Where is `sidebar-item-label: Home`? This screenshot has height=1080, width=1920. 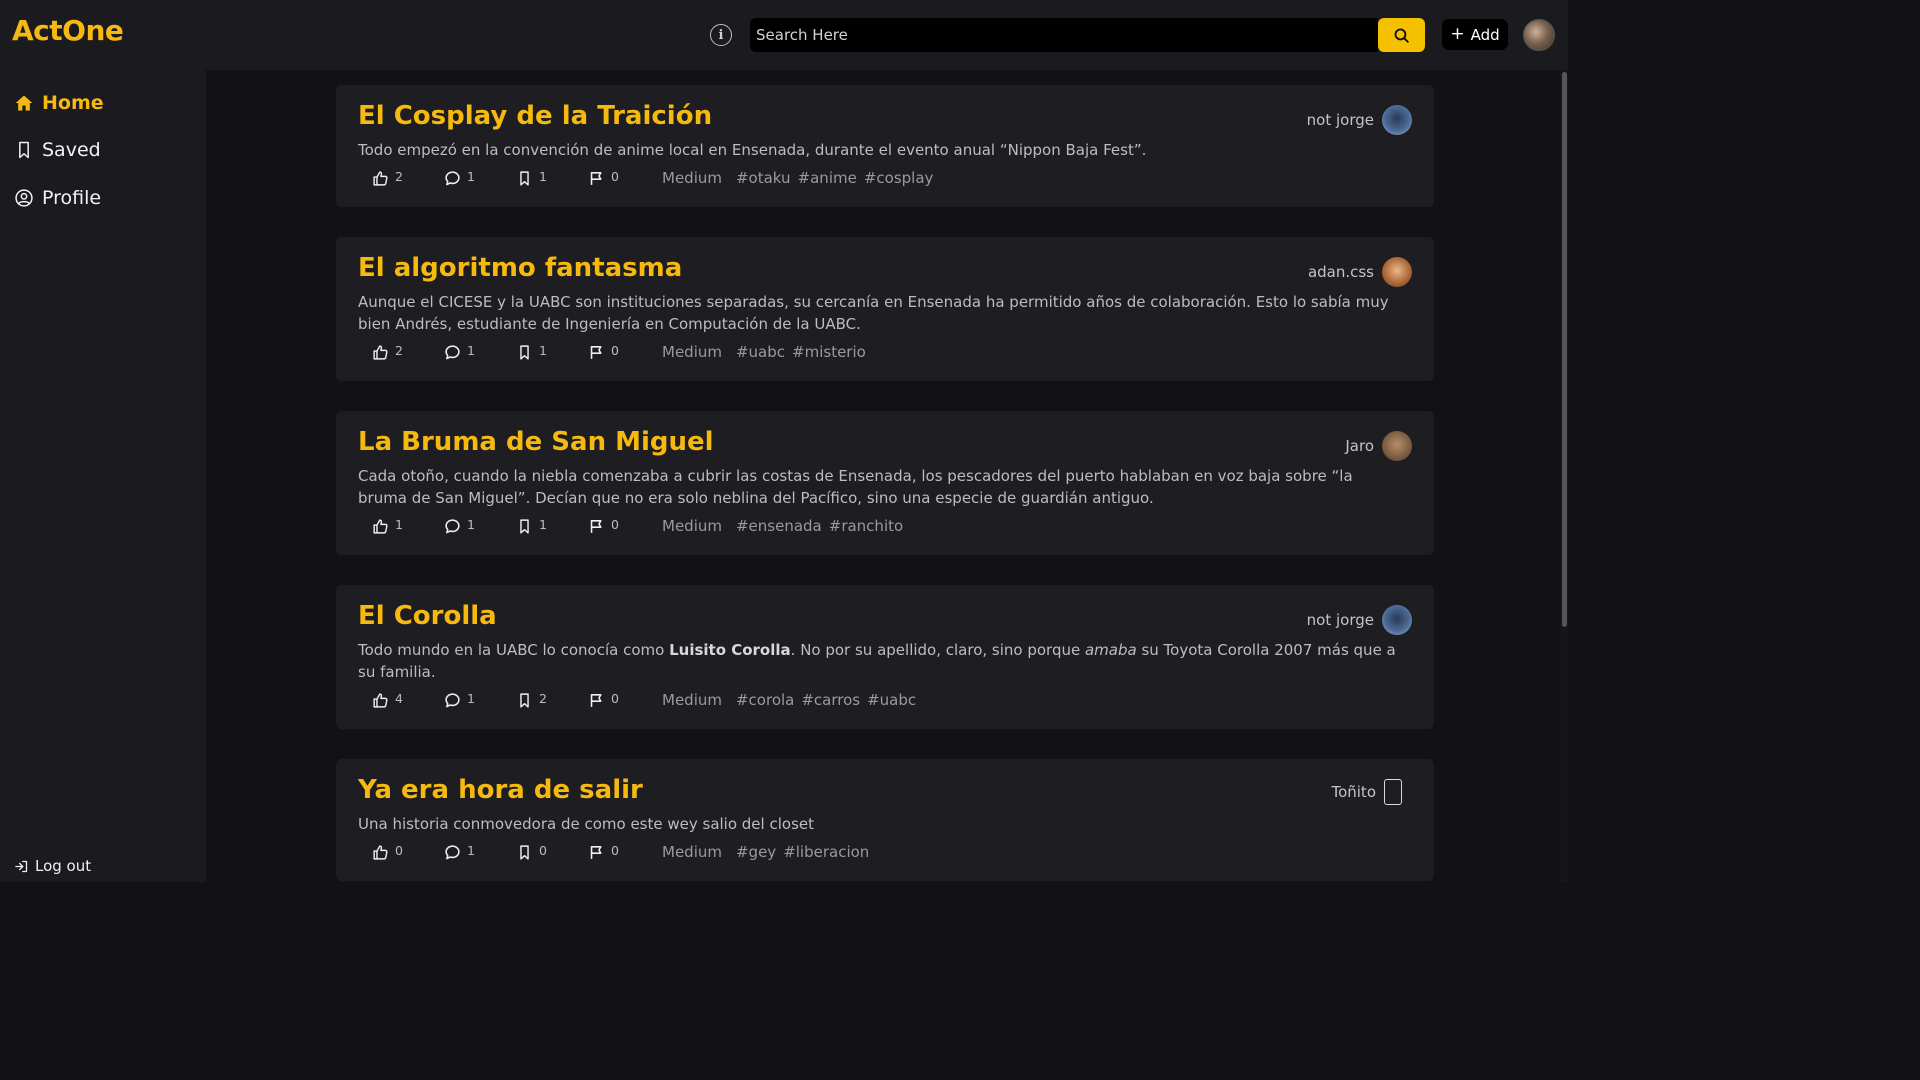
sidebar-item-label: Home is located at coordinates (73, 103).